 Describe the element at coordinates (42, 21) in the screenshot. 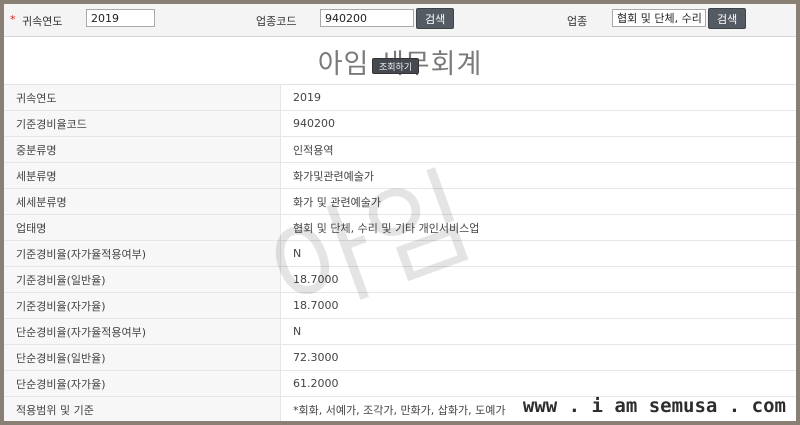

I see `year-label: 귀속연도` at that location.